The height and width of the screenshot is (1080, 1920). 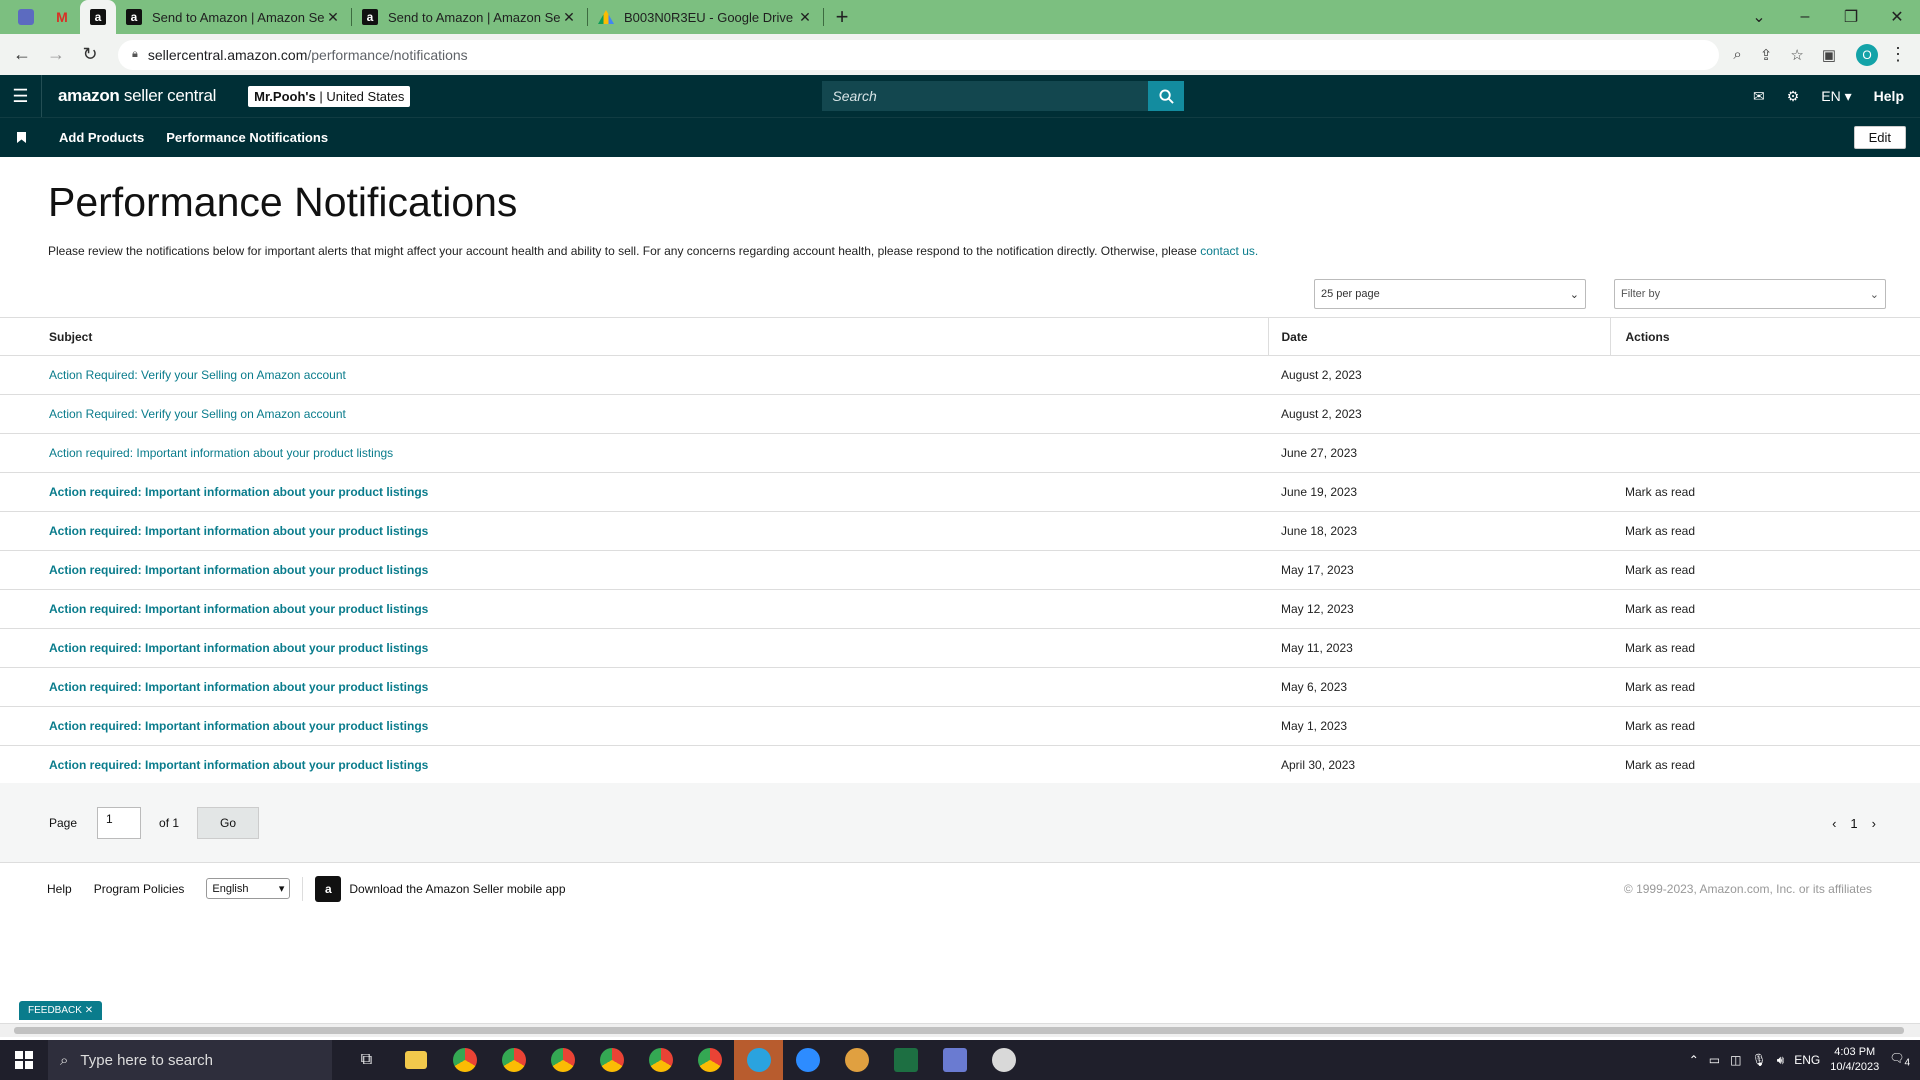 I want to click on contact-us-link: contact us., so click(x=1229, y=251).